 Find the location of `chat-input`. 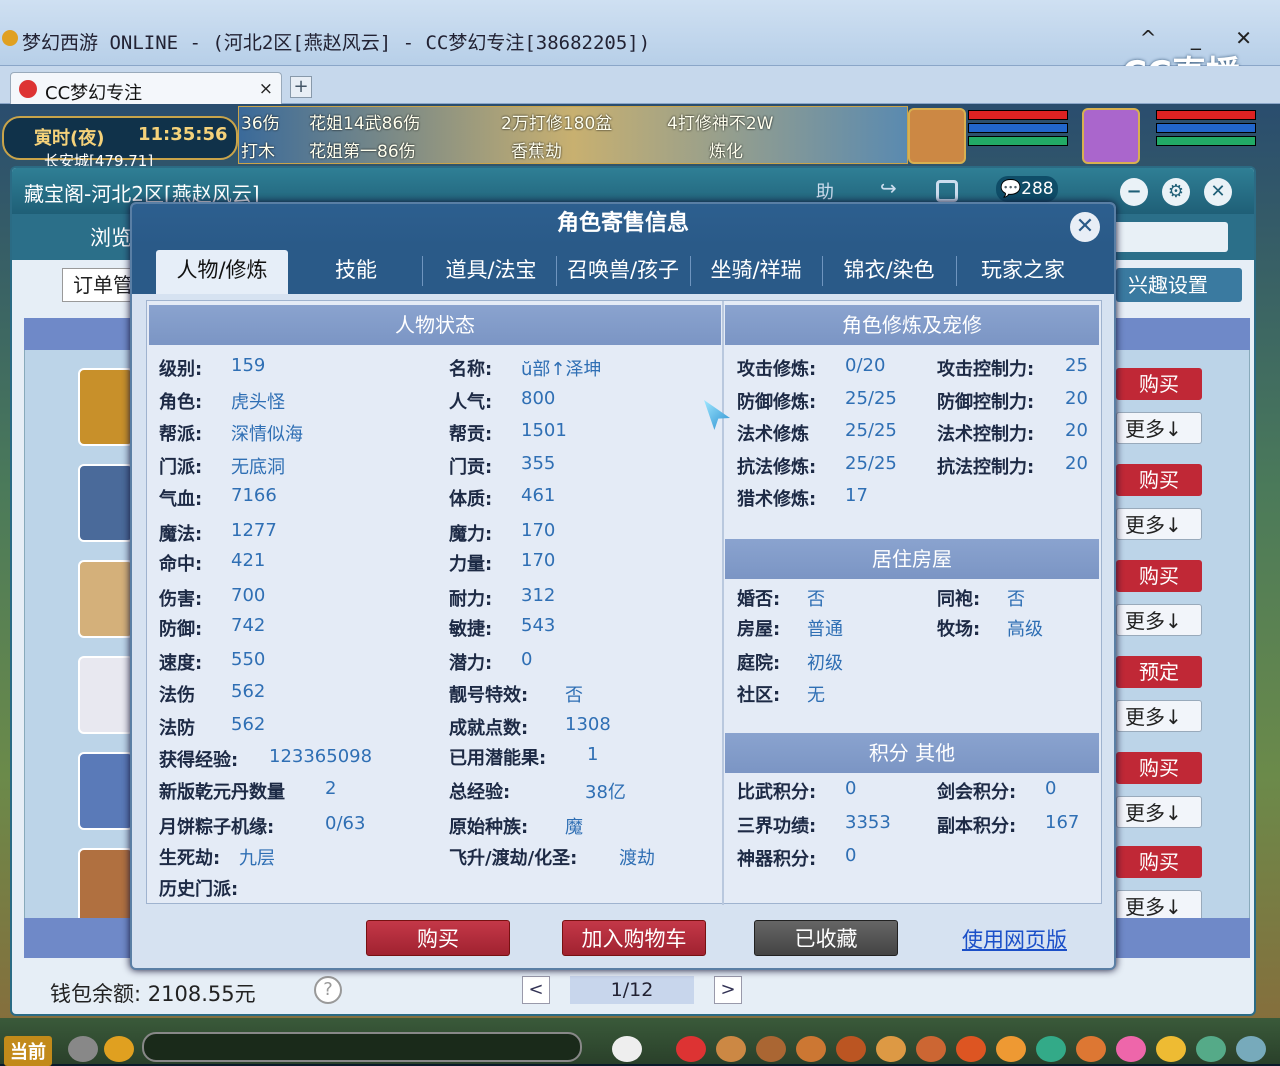

chat-input is located at coordinates (362, 1047).